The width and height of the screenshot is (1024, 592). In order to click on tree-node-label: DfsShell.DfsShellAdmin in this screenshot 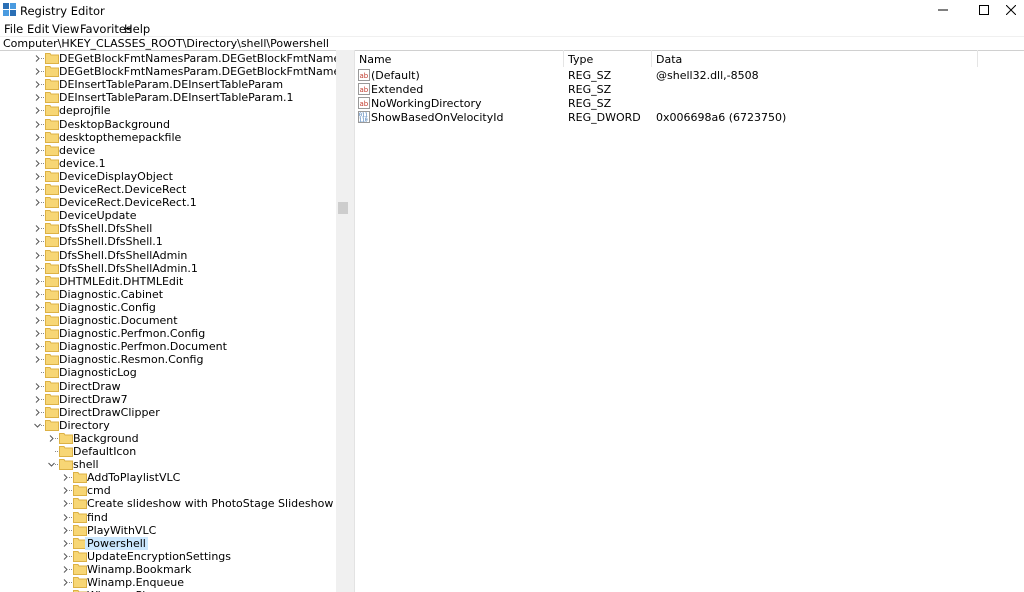, I will do `click(123, 255)`.